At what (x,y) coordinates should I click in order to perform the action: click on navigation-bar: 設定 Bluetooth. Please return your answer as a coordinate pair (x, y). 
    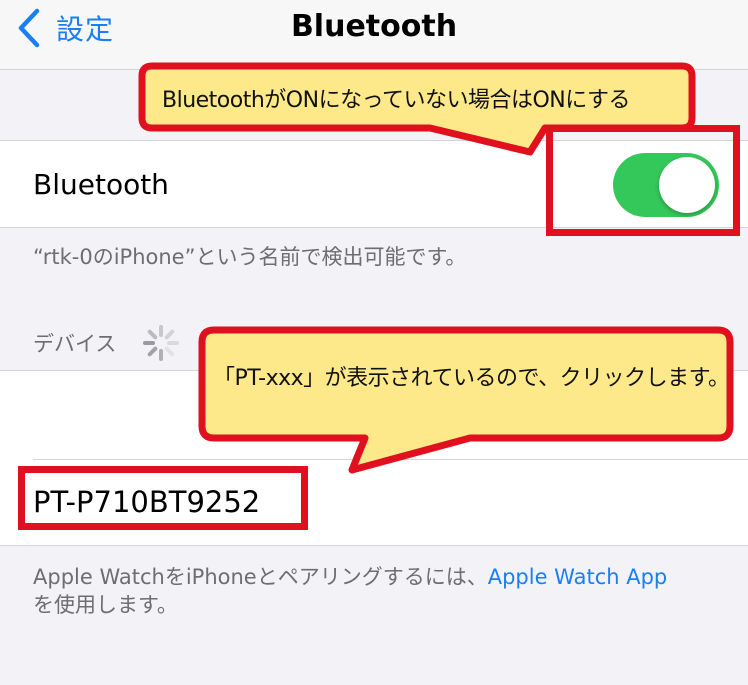
    Looking at the image, I should click on (374, 35).